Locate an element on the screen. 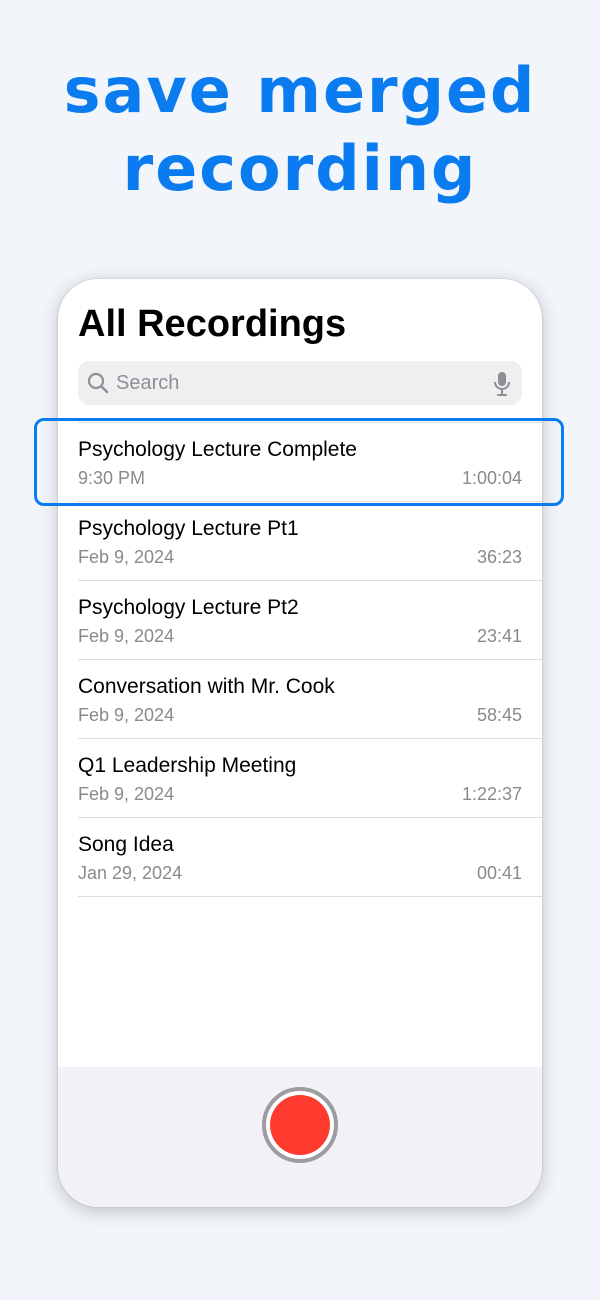  recording-duration: 1:22:37 is located at coordinates (491, 794).